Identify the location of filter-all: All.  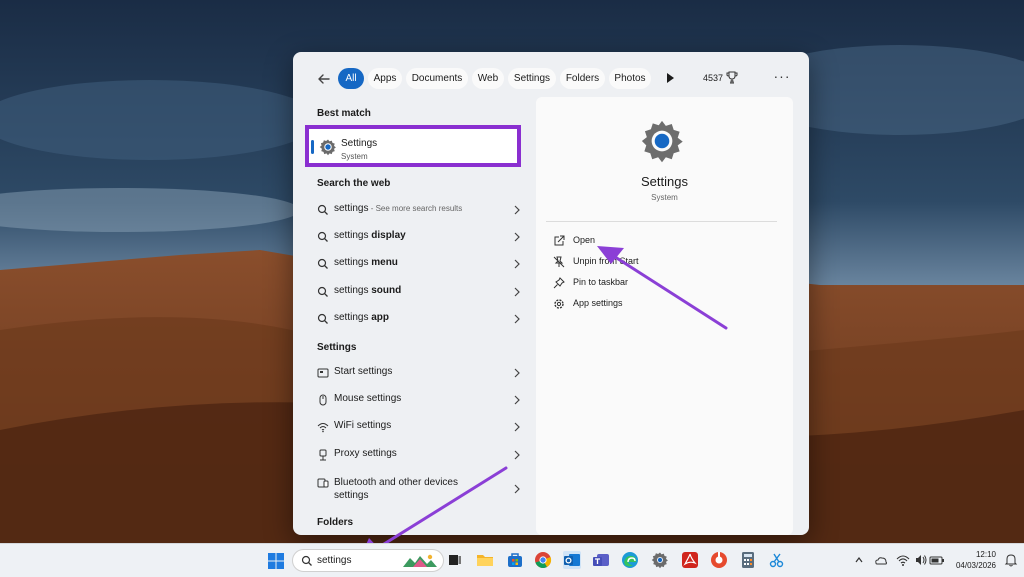
(351, 78).